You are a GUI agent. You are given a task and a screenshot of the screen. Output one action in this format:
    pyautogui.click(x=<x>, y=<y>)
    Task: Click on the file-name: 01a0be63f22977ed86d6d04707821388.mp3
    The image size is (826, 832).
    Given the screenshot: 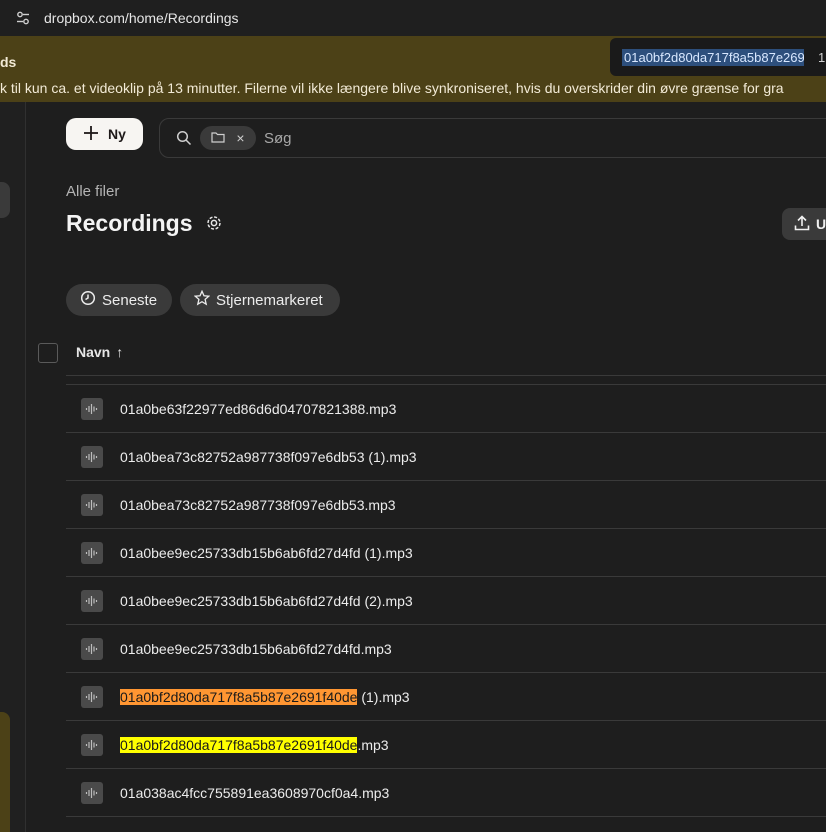 What is the action you would take?
    pyautogui.click(x=258, y=409)
    